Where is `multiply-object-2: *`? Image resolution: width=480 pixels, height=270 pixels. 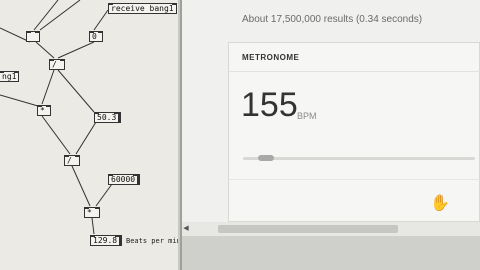 multiply-object-2: * is located at coordinates (92, 212).